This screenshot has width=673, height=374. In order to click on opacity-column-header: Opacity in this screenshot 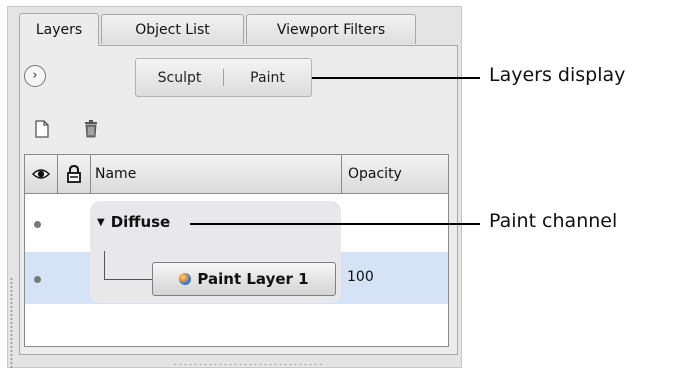, I will do `click(395, 174)`.